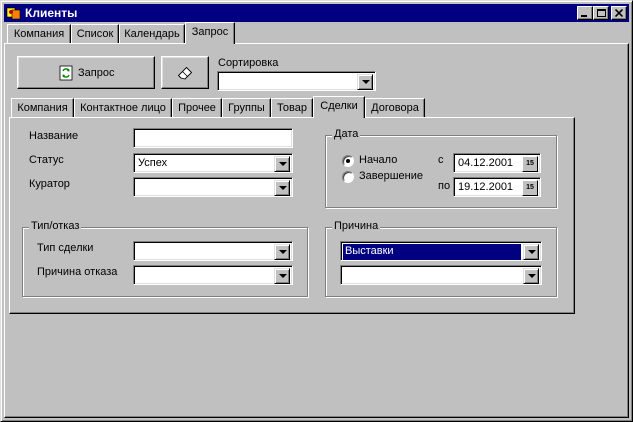 Image resolution: width=633 pixels, height=422 pixels. What do you see at coordinates (316, 13) in the screenshot?
I see `title-bar: Клиенты` at bounding box center [316, 13].